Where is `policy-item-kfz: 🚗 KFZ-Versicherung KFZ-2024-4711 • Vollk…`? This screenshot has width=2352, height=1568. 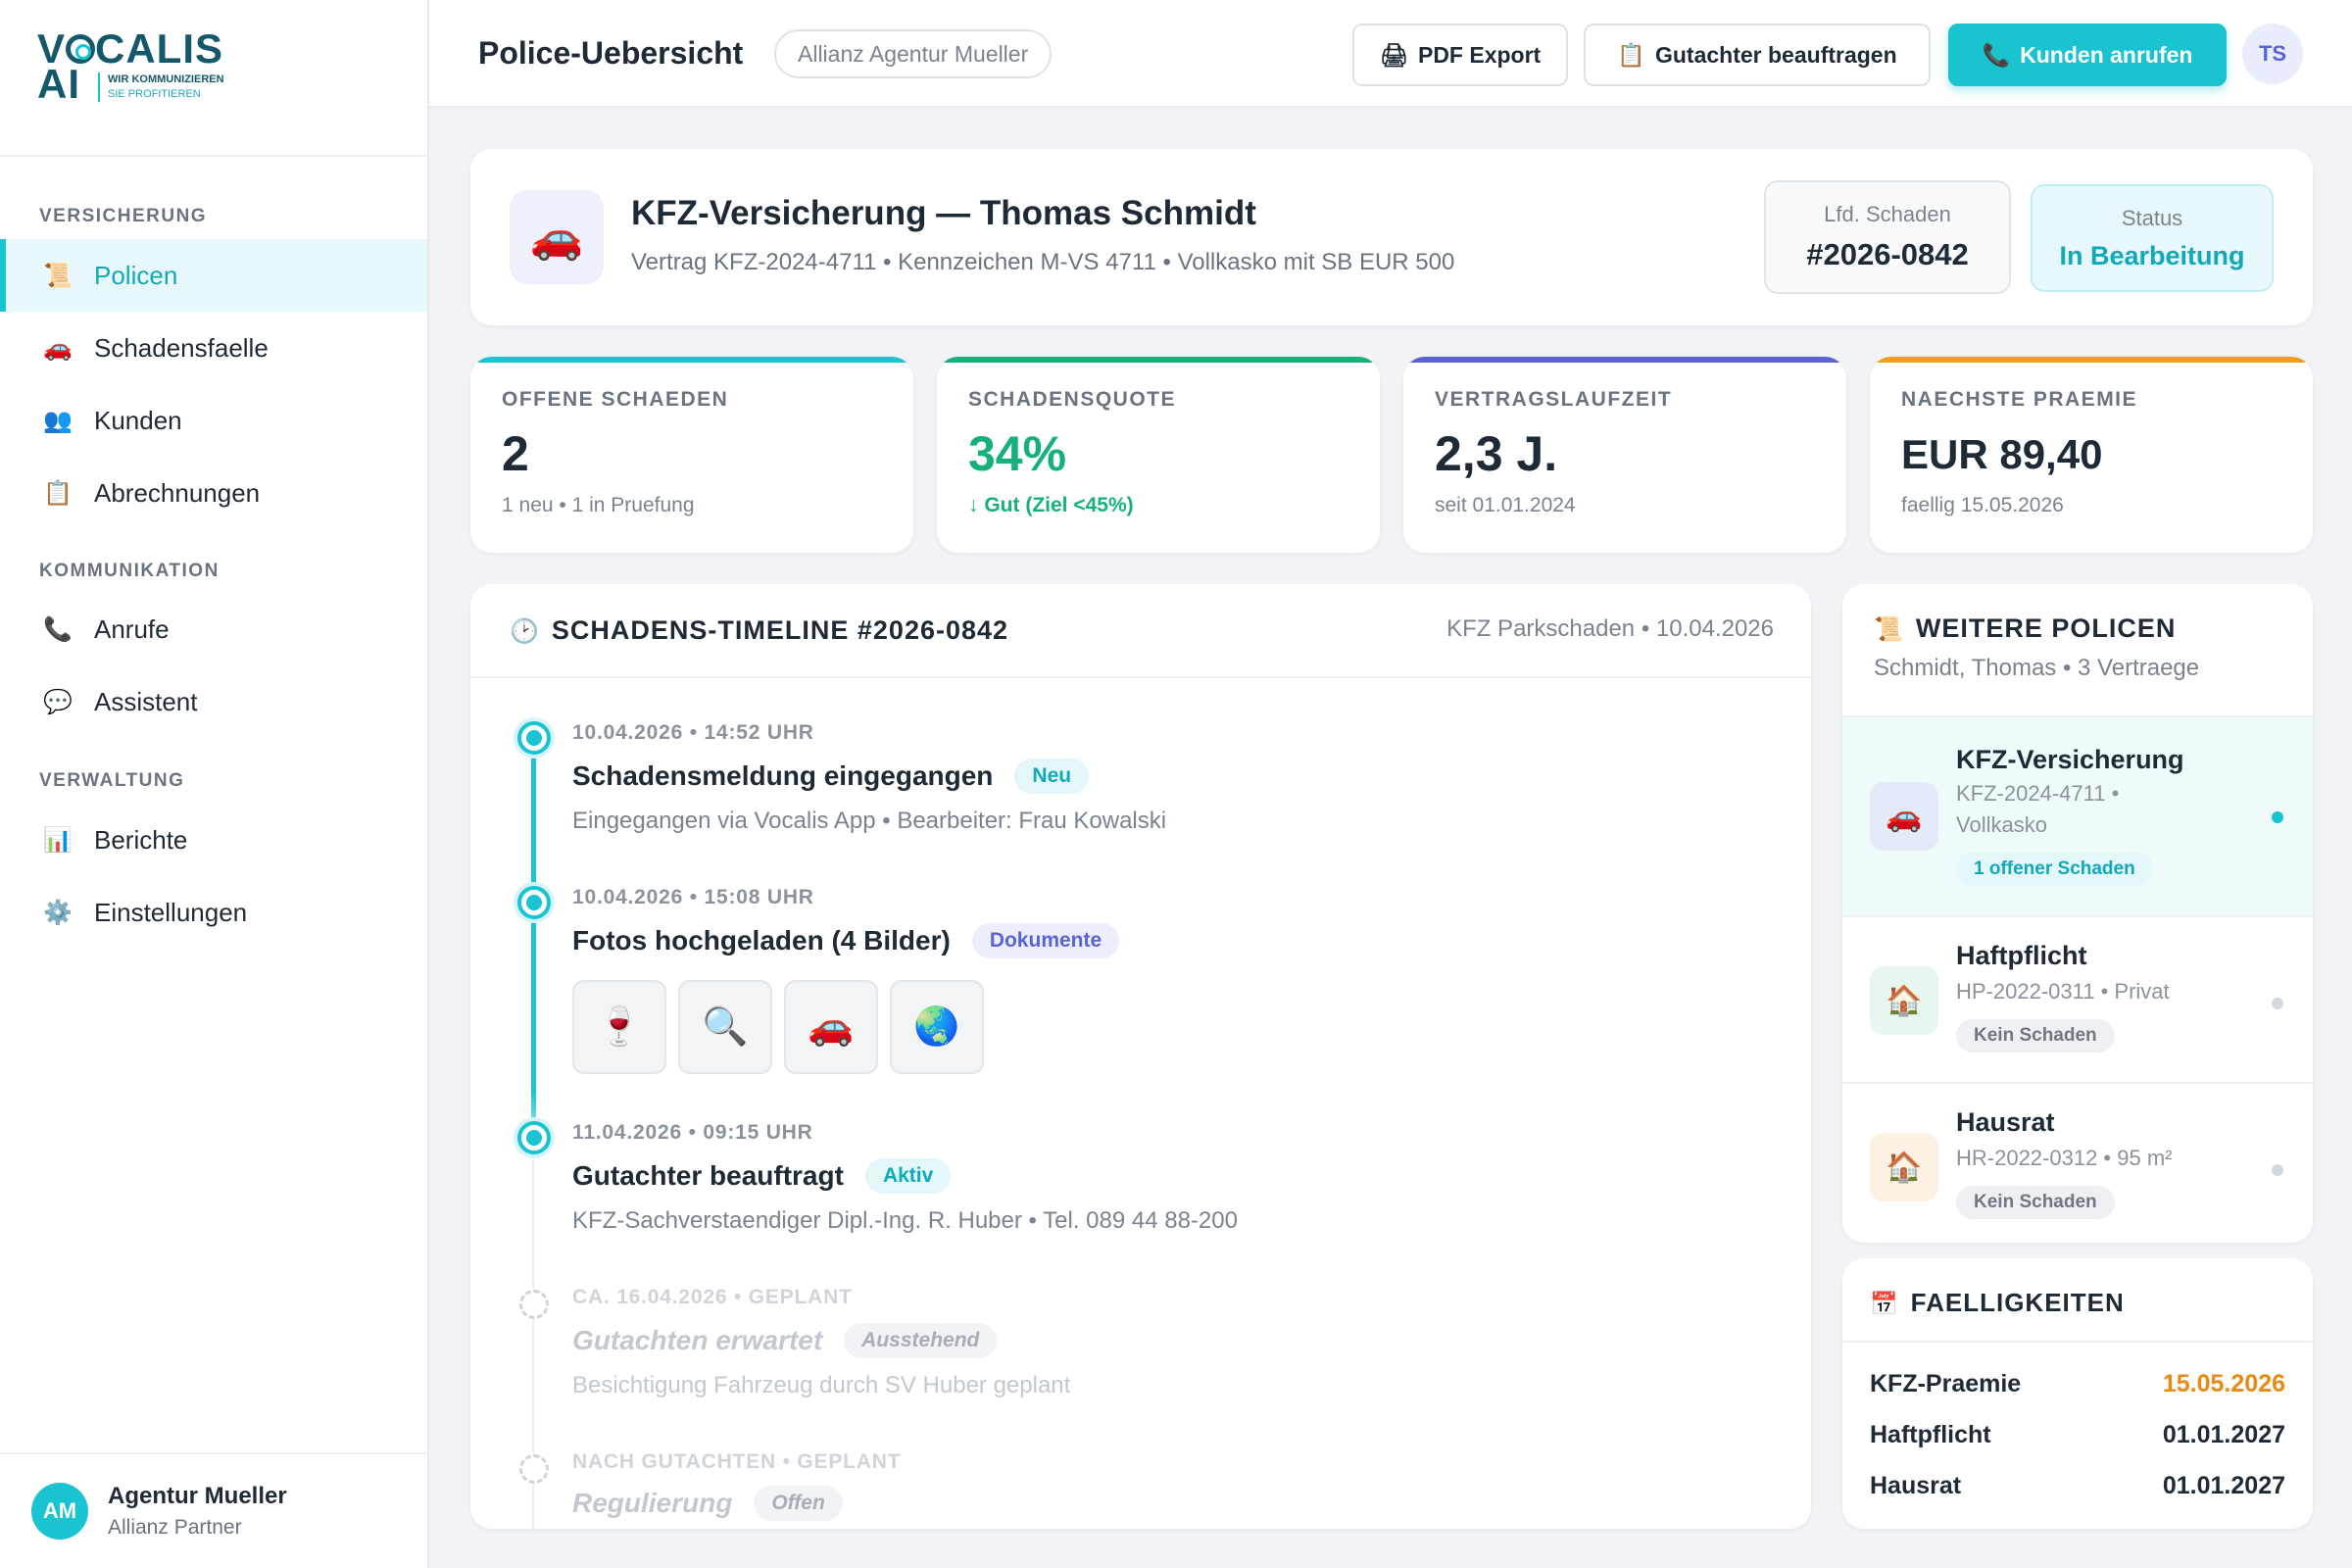
policy-item-kfz: 🚗 KFZ-Versicherung KFZ-2024-4711 • Vollk… is located at coordinates (2077, 815).